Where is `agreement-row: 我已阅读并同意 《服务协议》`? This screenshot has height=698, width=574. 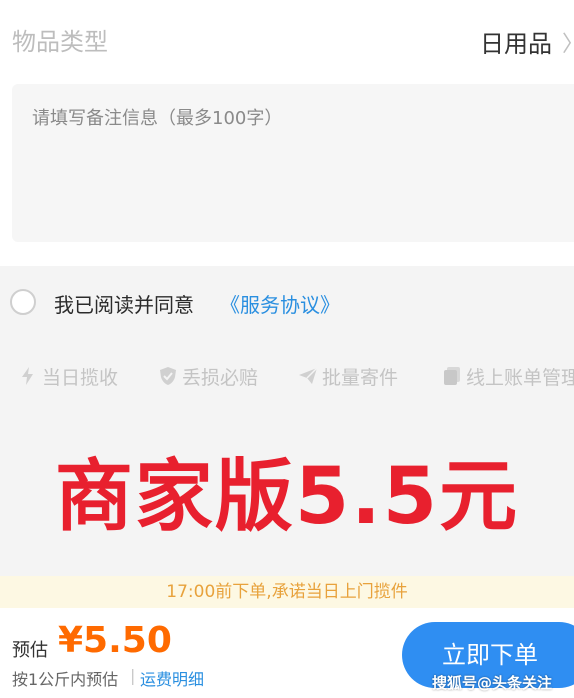
agreement-row: 我已阅读并同意 《服务协议》 is located at coordinates (287, 303).